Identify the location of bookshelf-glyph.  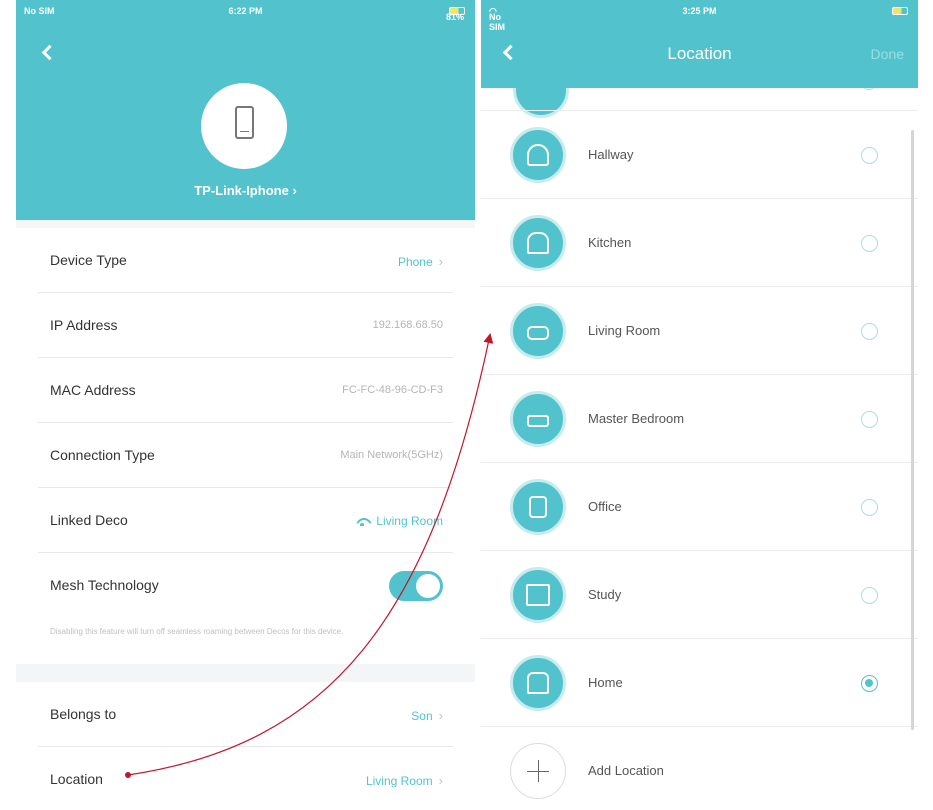
(538, 595).